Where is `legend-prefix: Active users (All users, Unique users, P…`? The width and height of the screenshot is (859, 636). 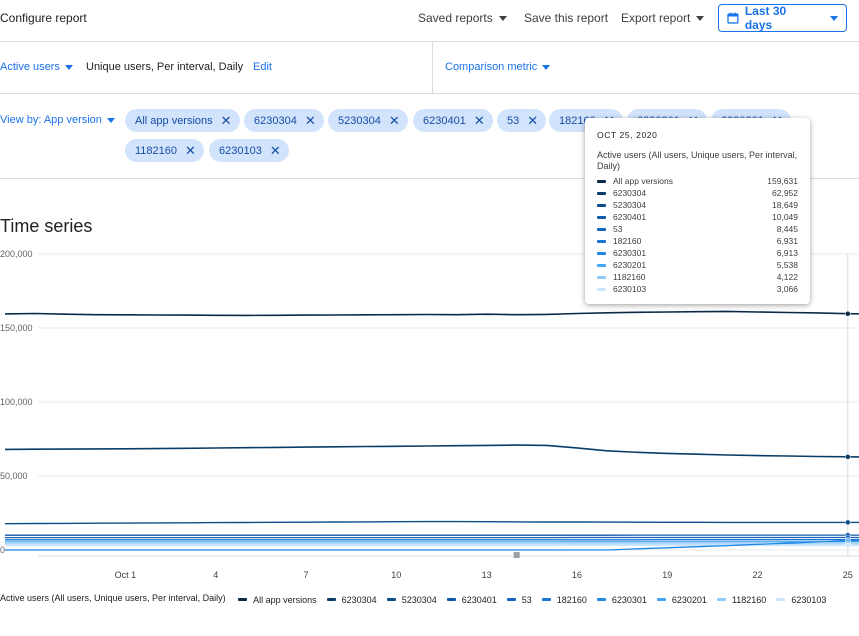 legend-prefix: Active users (All users, Unique users, P… is located at coordinates (113, 598).